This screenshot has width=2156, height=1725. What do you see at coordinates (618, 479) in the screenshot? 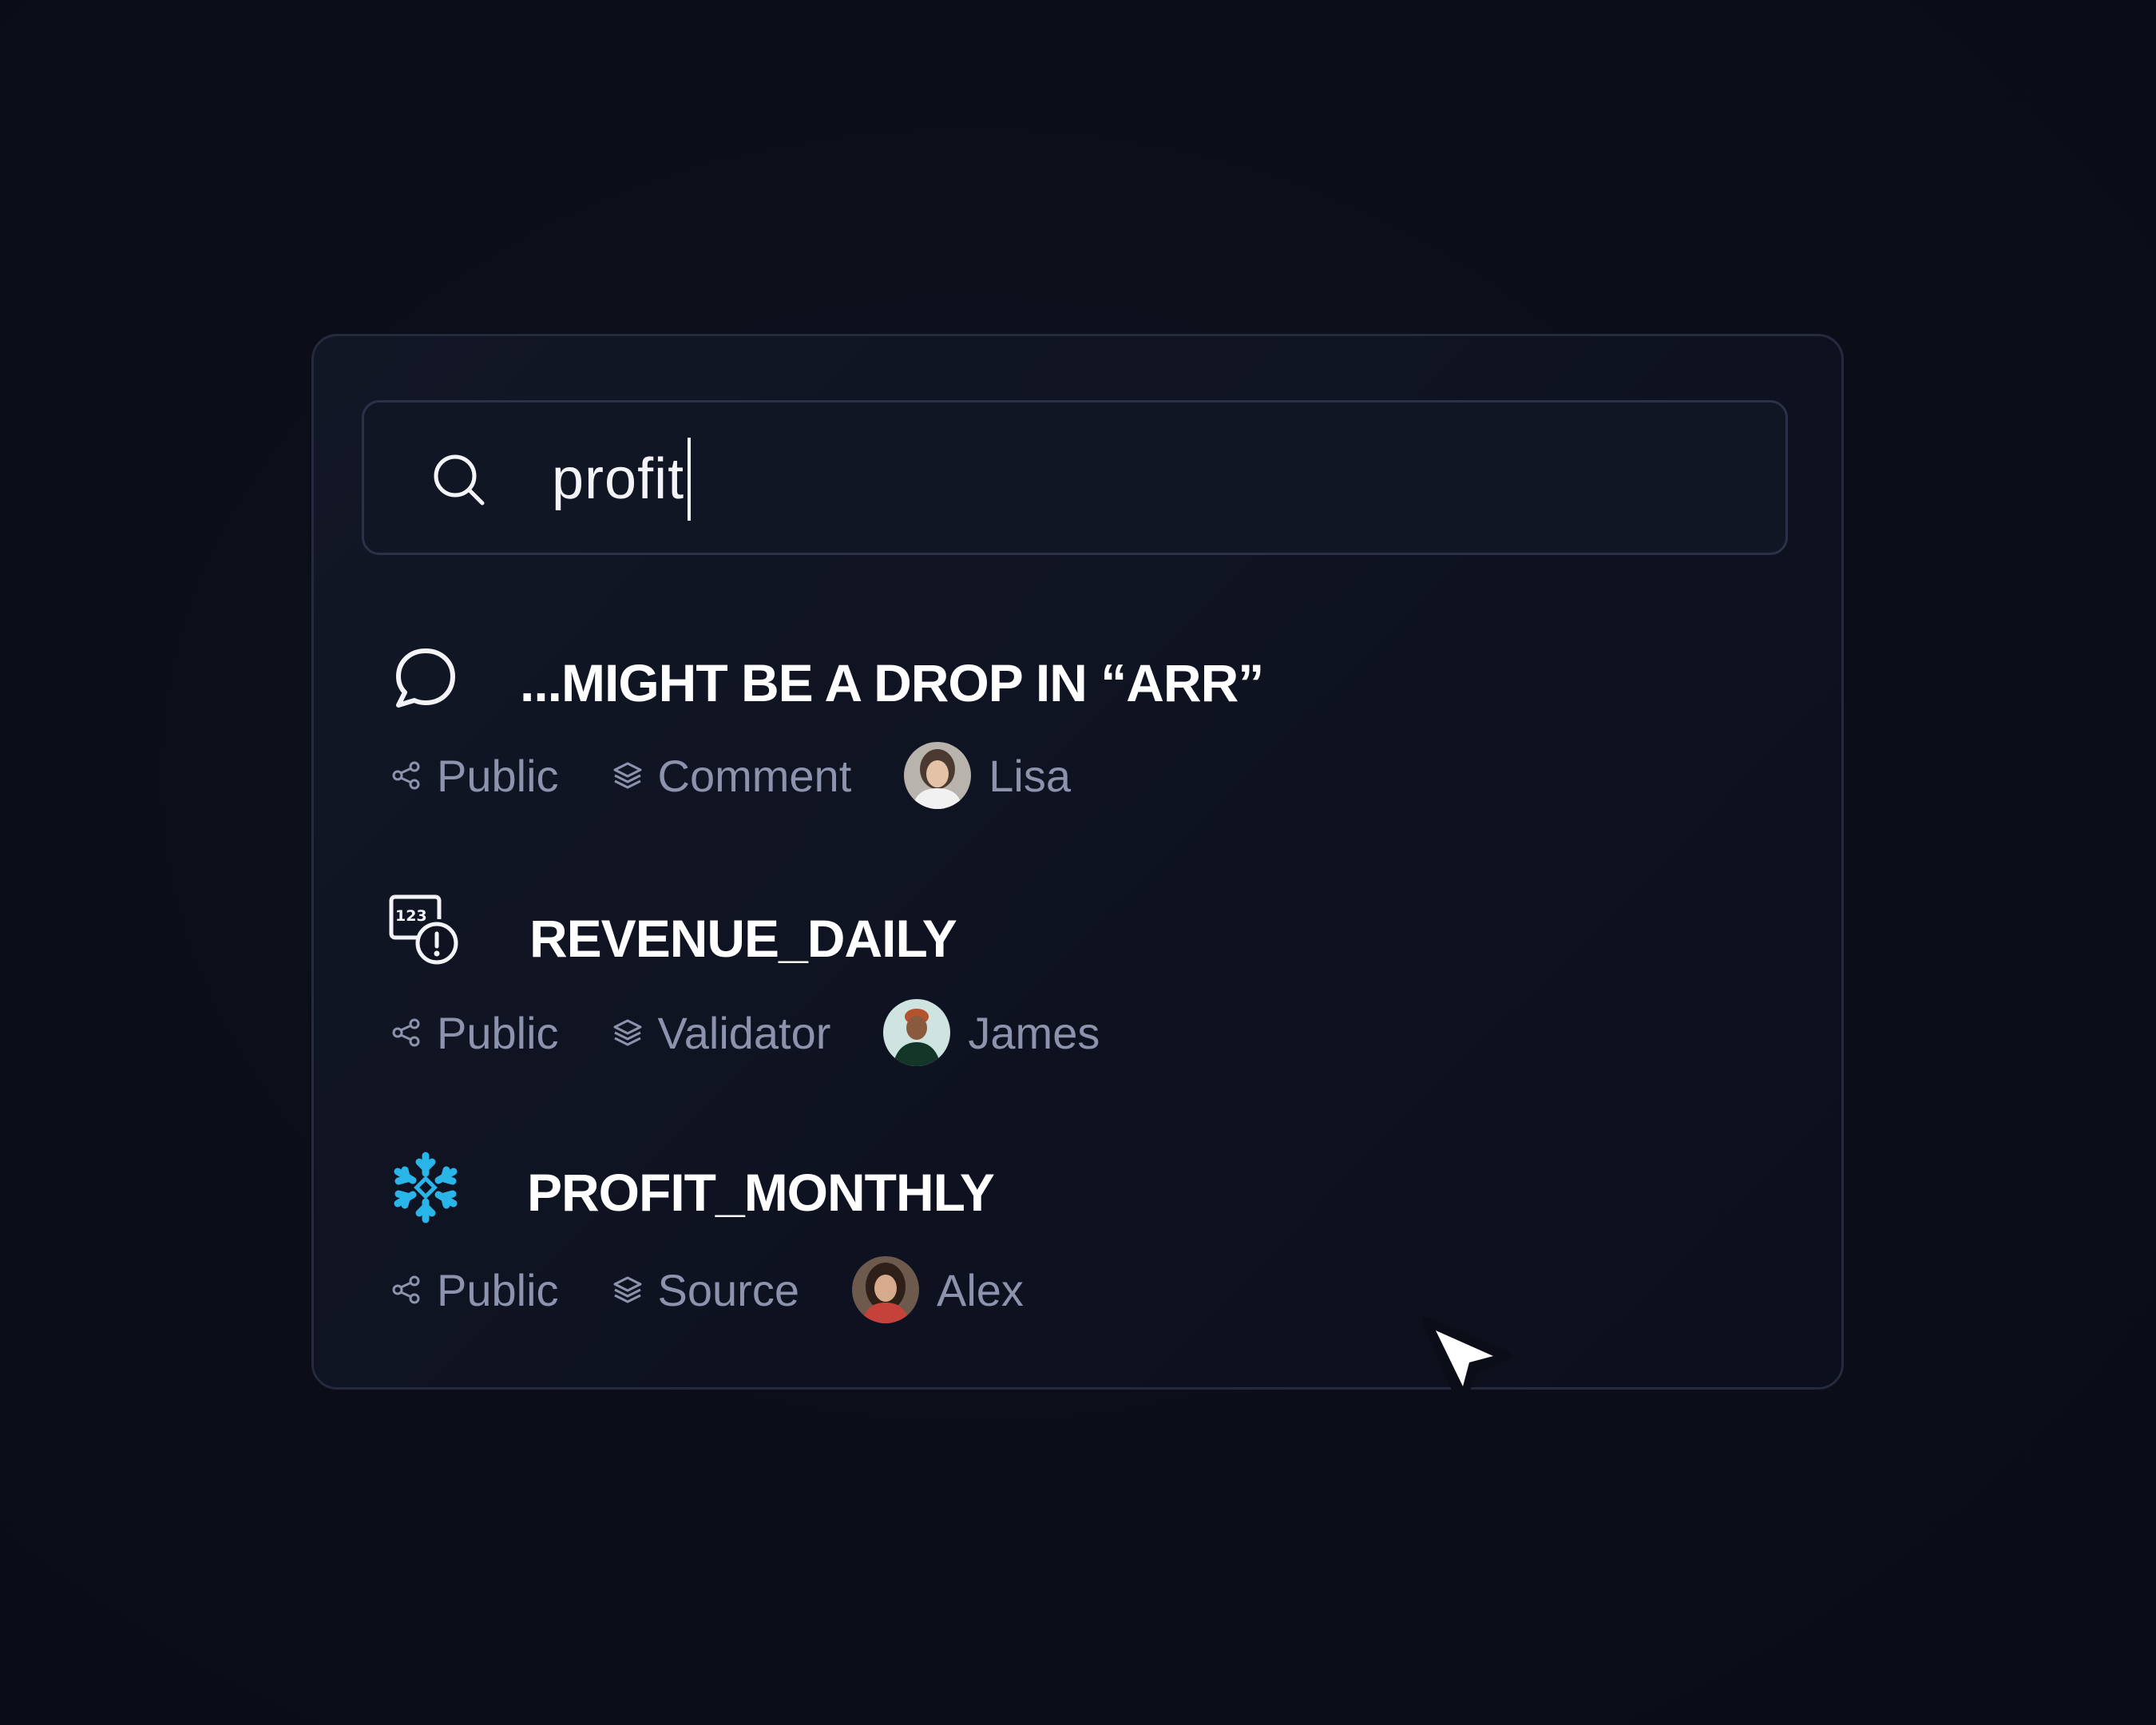
I see `search-query-value: profit` at bounding box center [618, 479].